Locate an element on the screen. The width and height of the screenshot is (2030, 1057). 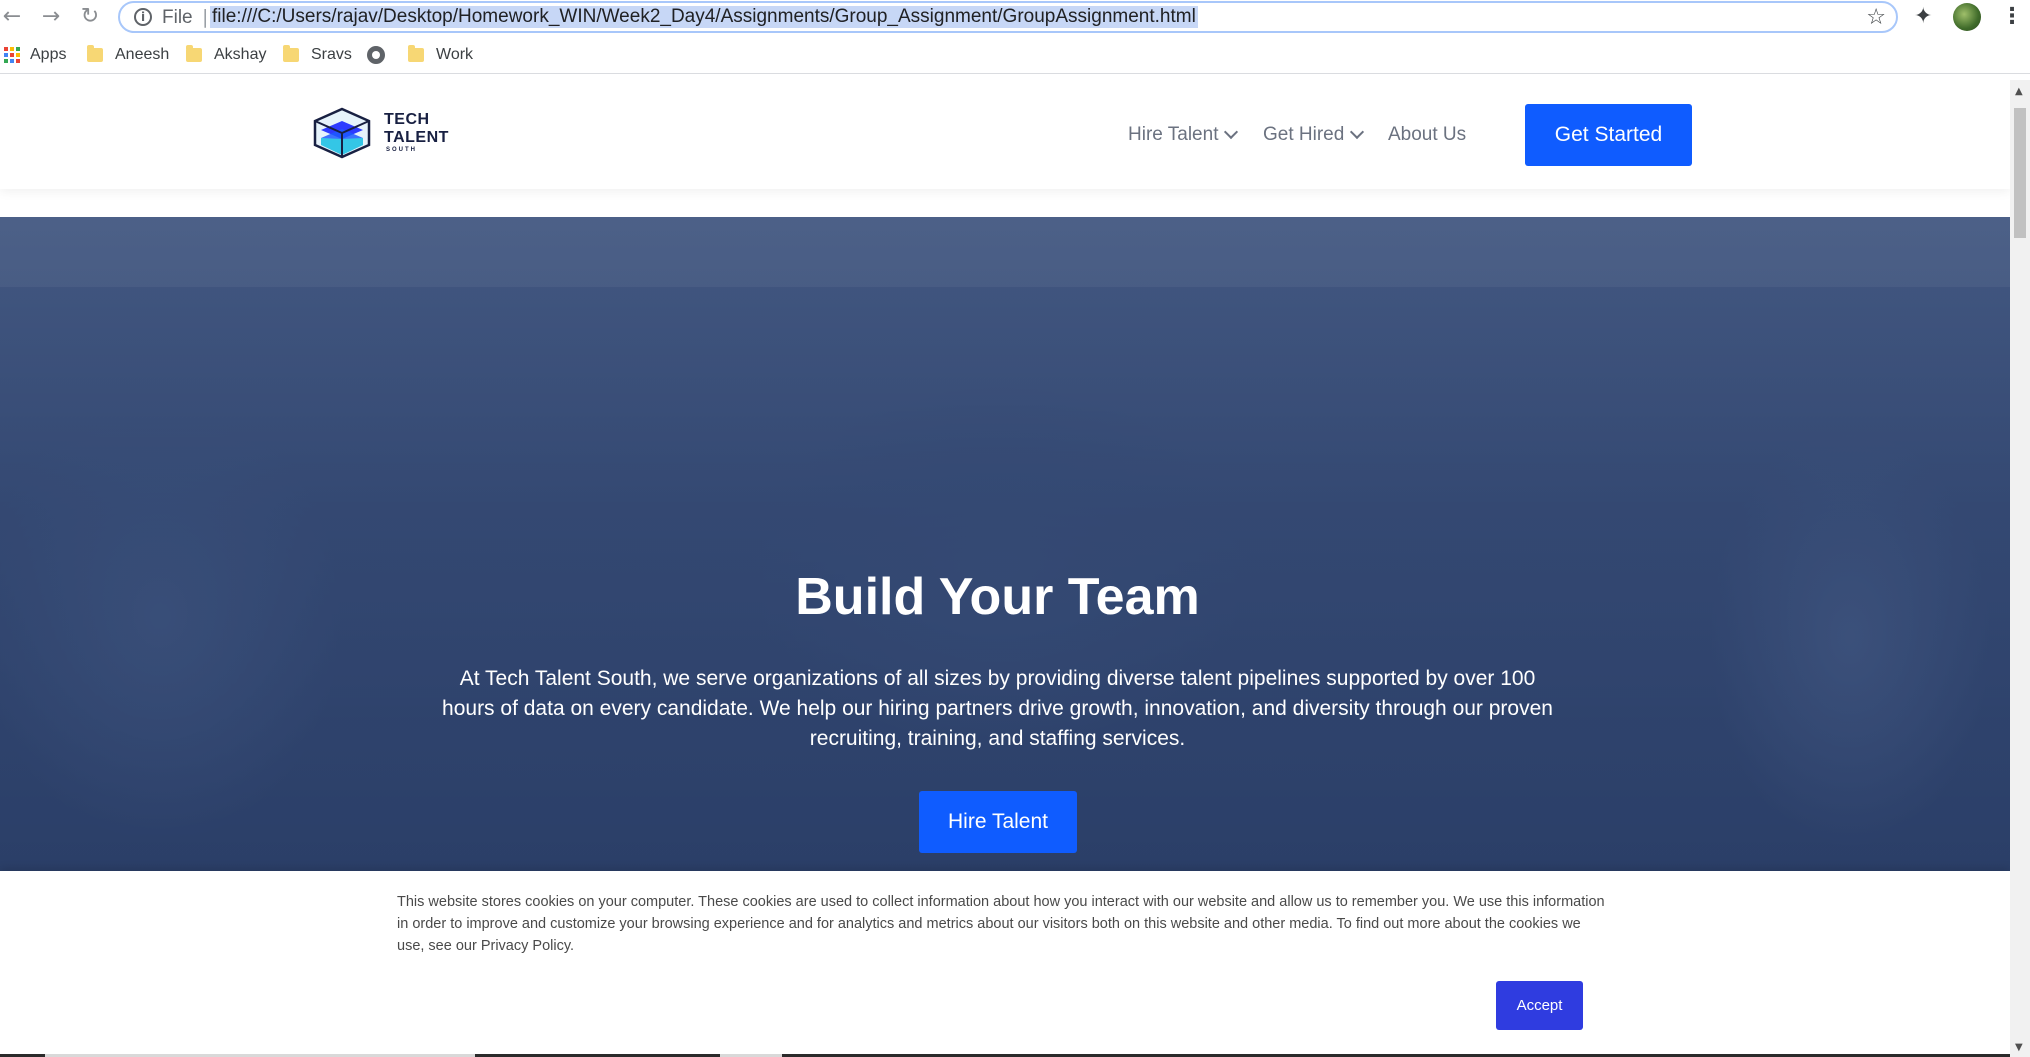
nav-label: Get Hired is located at coordinates (1304, 134).